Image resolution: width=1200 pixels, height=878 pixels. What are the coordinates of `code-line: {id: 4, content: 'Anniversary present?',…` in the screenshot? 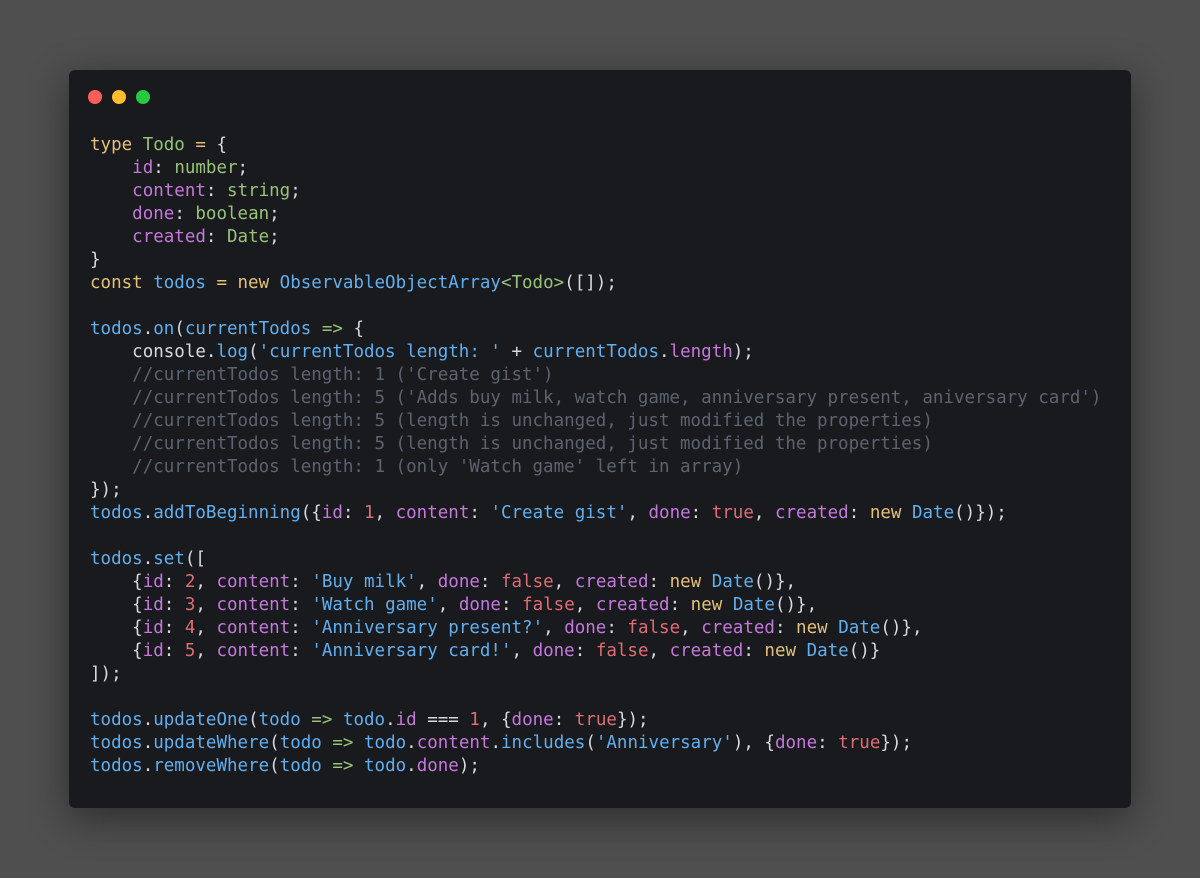 It's located at (595, 628).